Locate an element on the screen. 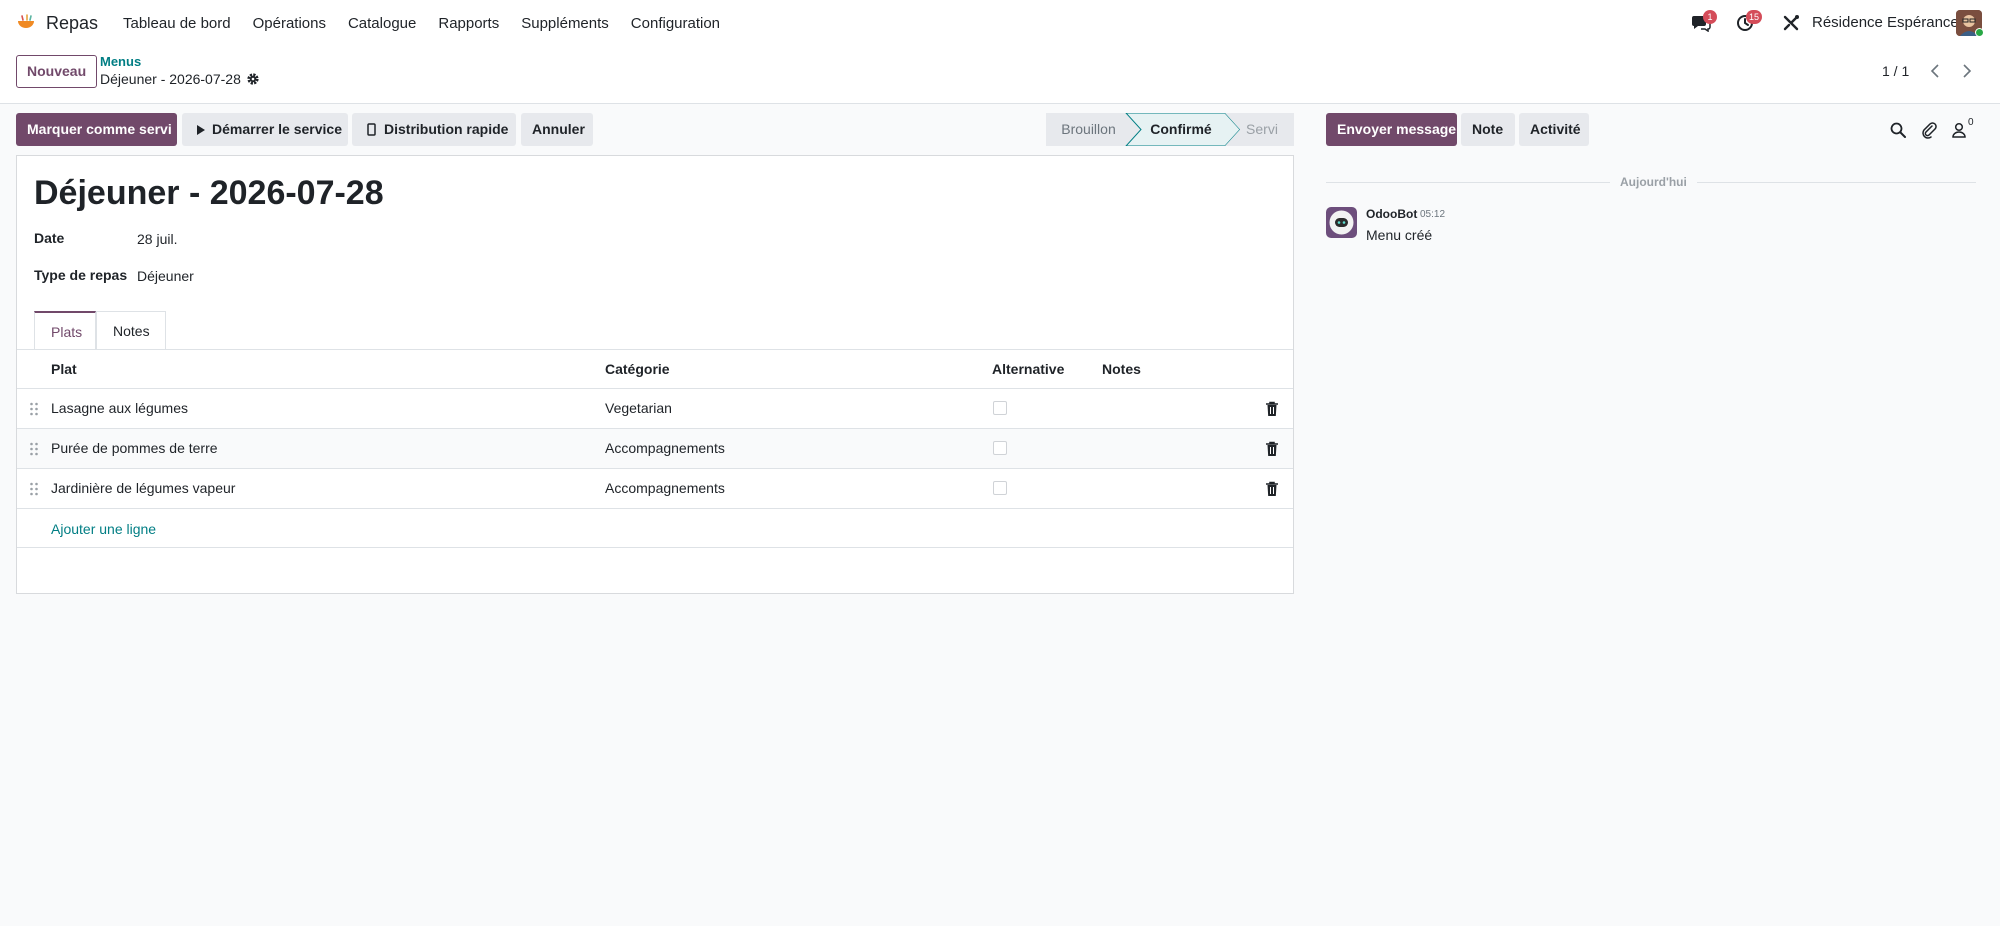 This screenshot has height=926, width=2000. dish-name: Lasagne aux légumes is located at coordinates (119, 408).